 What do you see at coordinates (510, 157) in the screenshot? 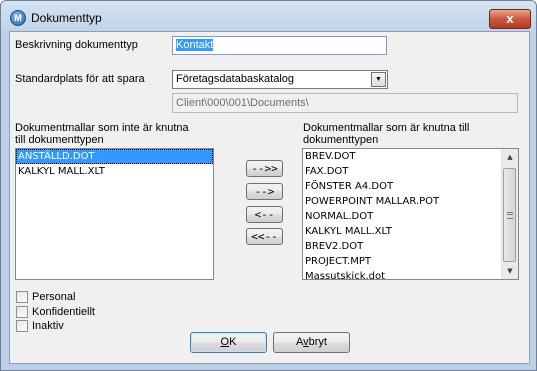
I see `scroll-up-icon: ▲` at bounding box center [510, 157].